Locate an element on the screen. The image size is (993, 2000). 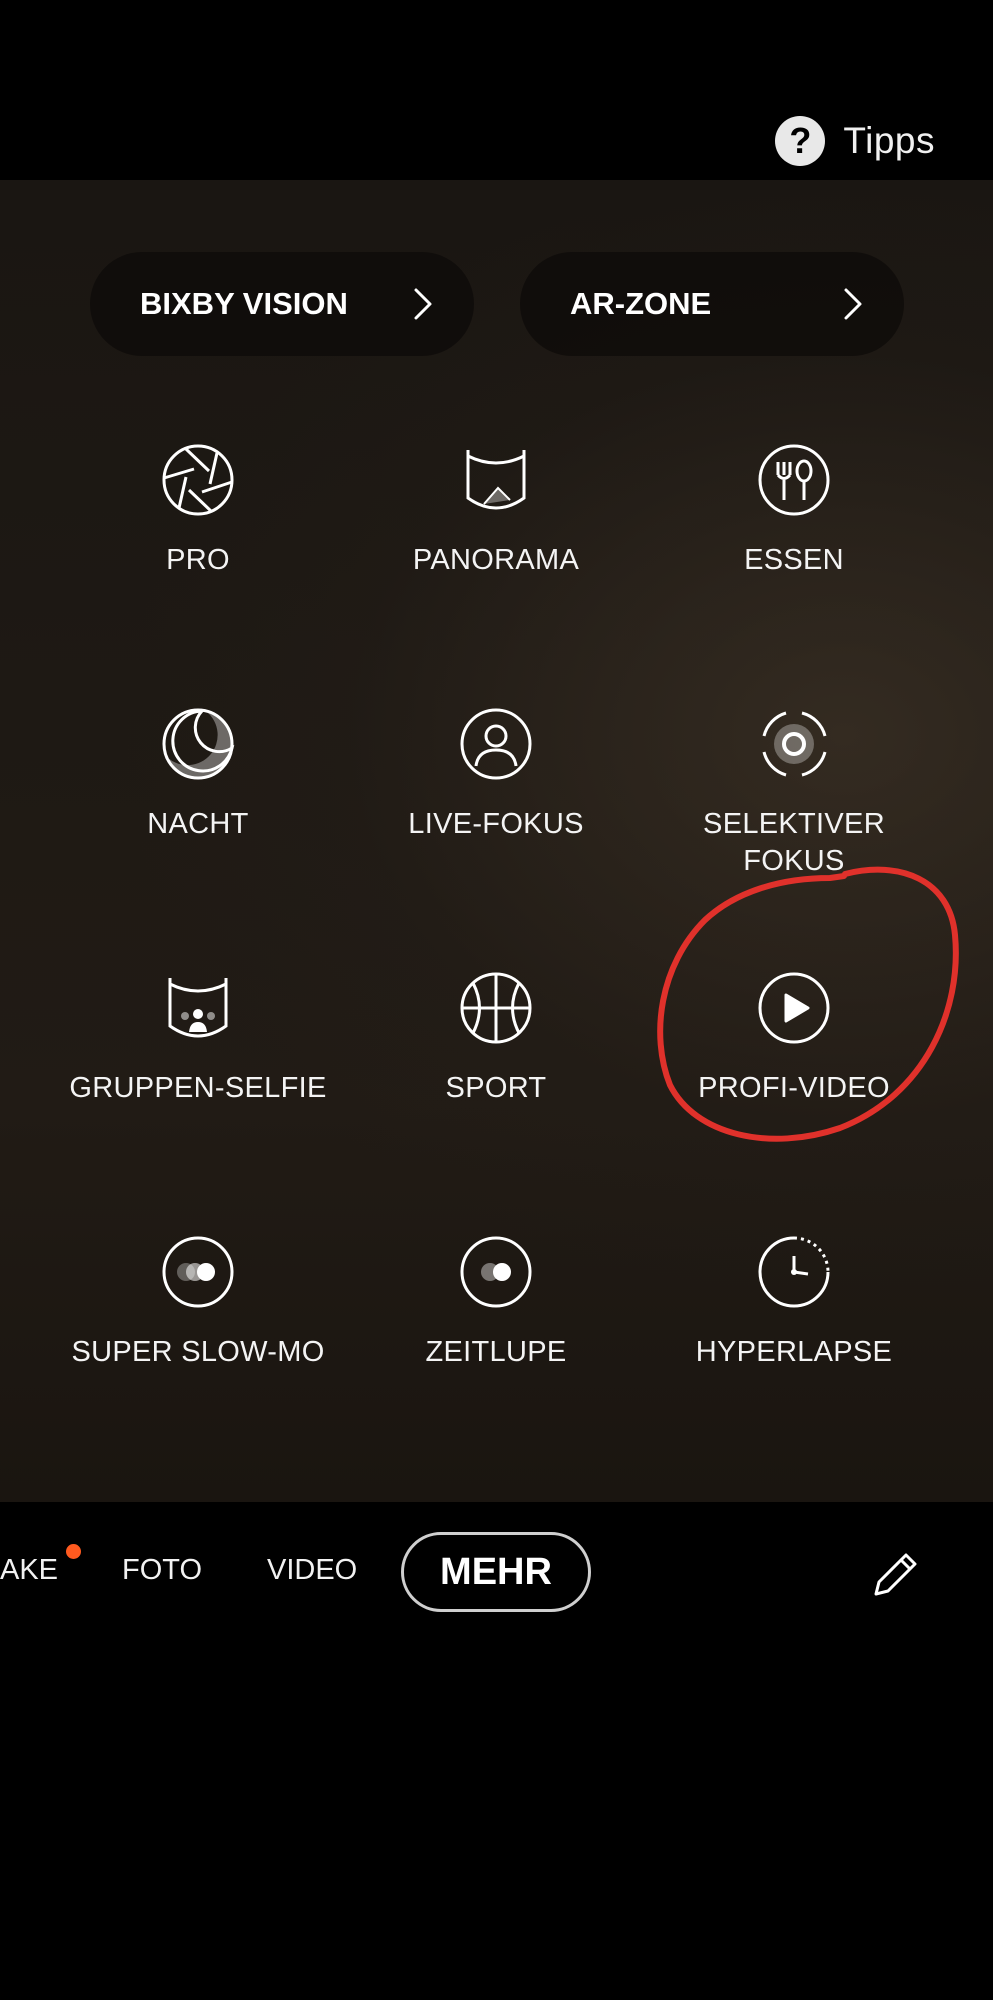
mode-label: PANORAMA is located at coordinates (496, 560).